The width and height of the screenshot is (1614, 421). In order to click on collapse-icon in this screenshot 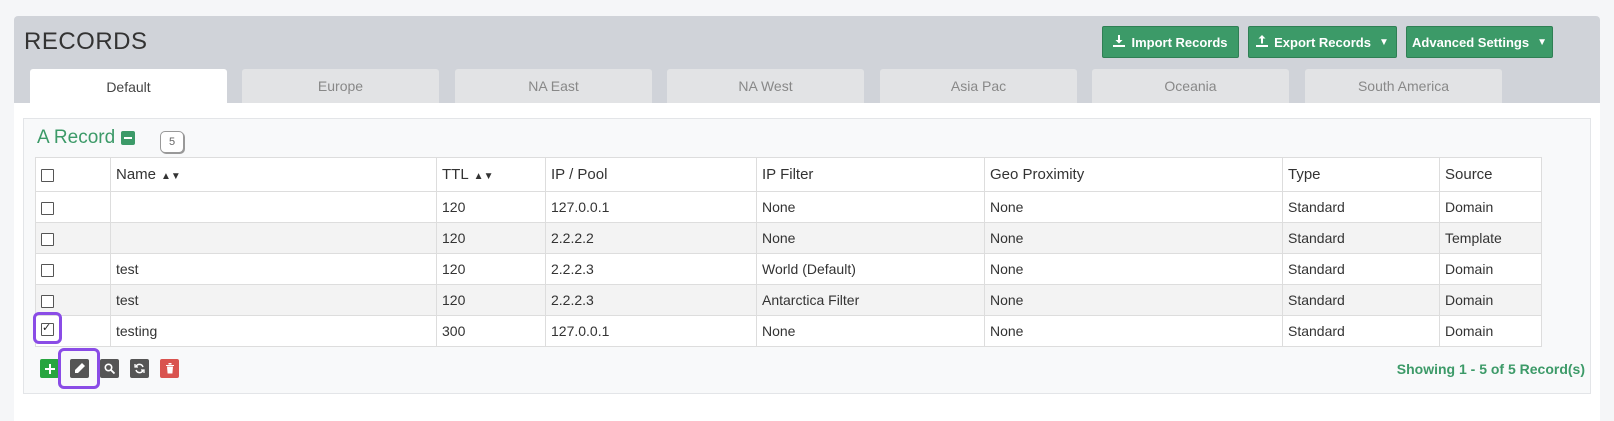, I will do `click(128, 138)`.